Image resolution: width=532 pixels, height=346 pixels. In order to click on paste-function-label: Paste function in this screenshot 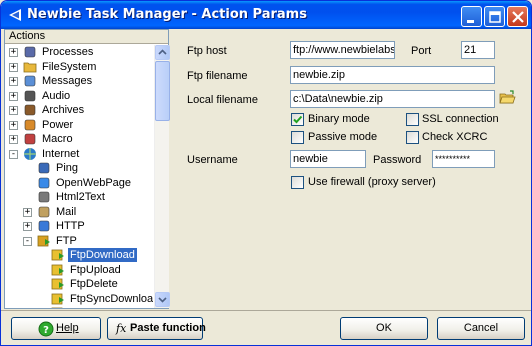, I will do `click(168, 328)`.